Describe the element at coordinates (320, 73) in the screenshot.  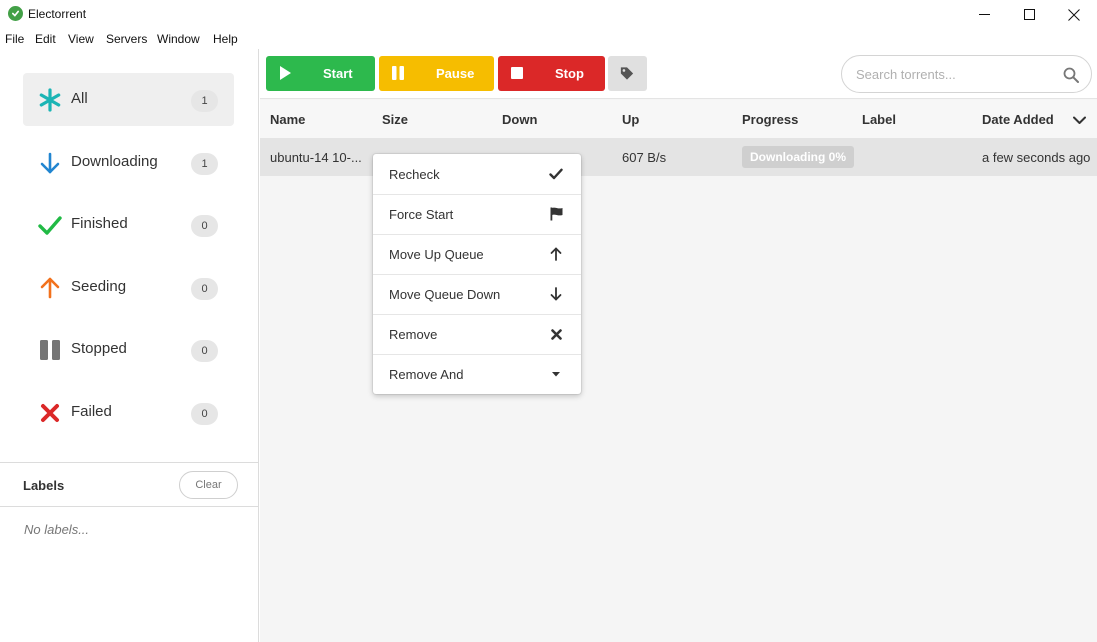
I see `start-button: Start` at that location.